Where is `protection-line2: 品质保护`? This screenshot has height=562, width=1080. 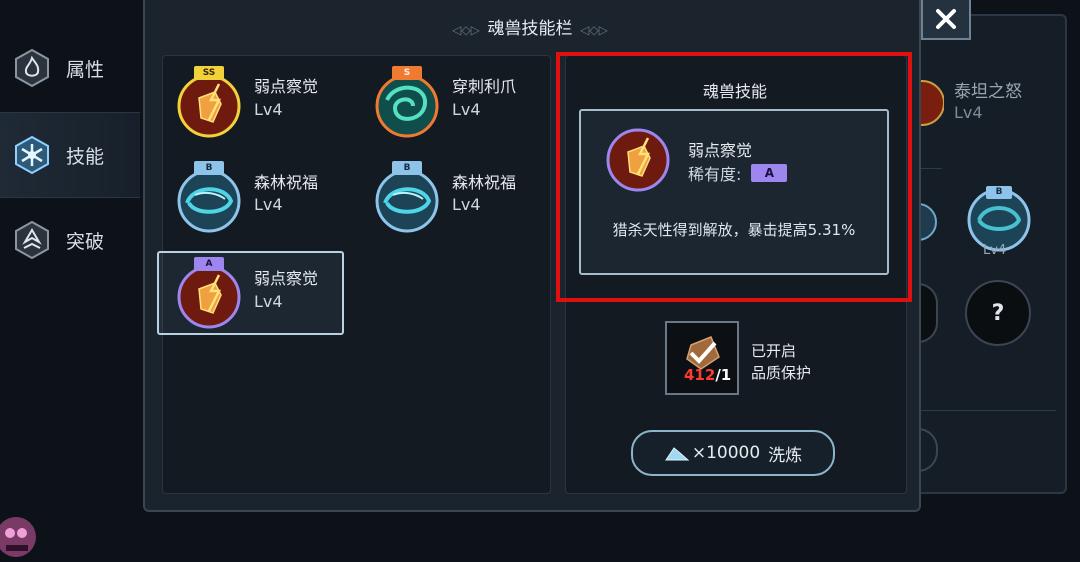
protection-line2: 品质保护 is located at coordinates (781, 373).